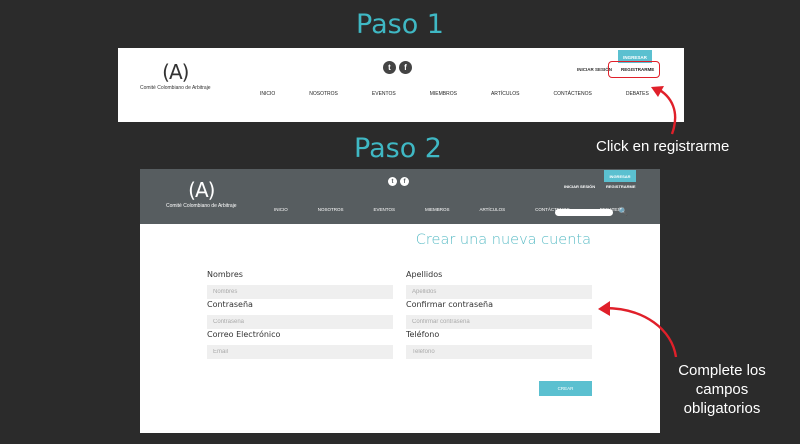  What do you see at coordinates (300, 292) in the screenshot?
I see `nombres-input` at bounding box center [300, 292].